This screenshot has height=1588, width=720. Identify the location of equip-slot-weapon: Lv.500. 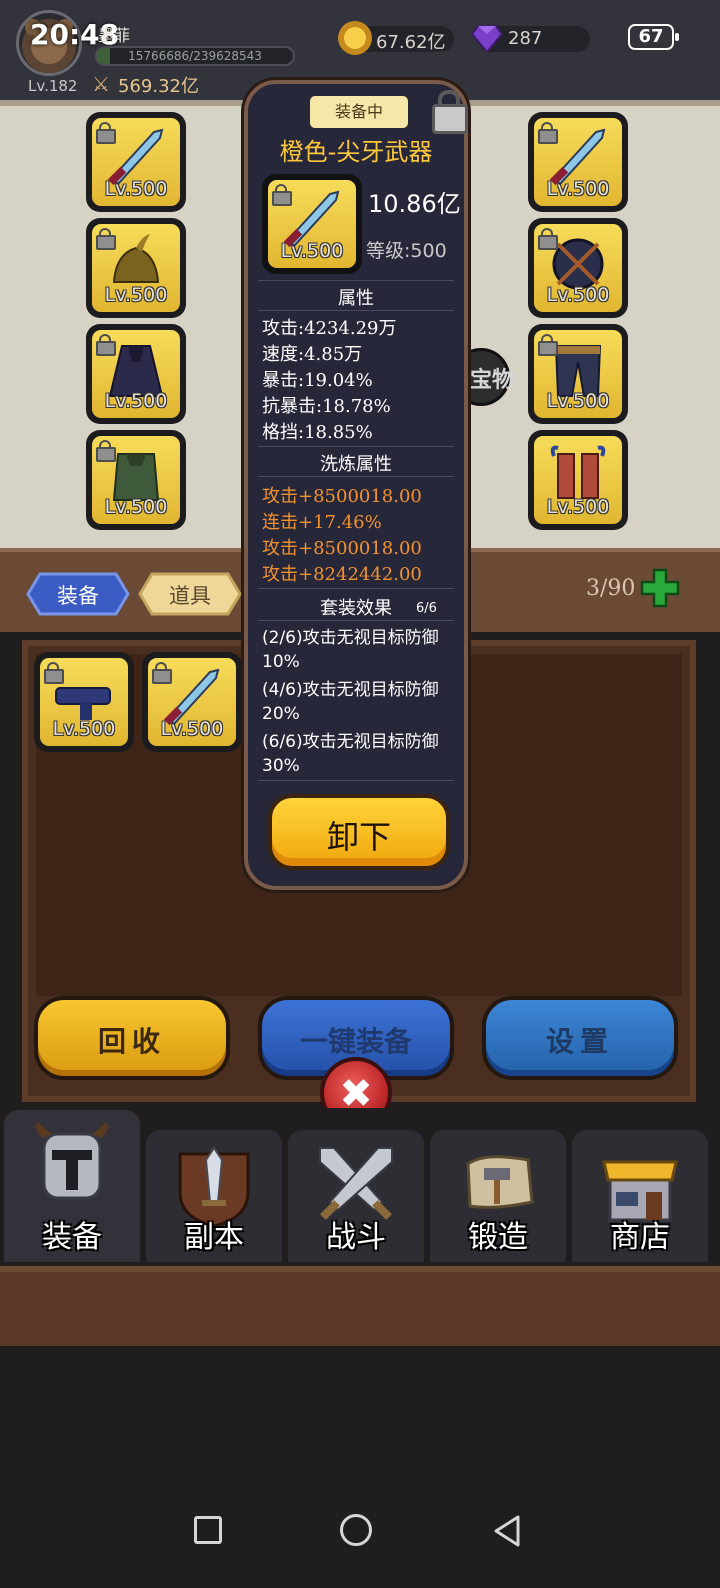
(136, 162).